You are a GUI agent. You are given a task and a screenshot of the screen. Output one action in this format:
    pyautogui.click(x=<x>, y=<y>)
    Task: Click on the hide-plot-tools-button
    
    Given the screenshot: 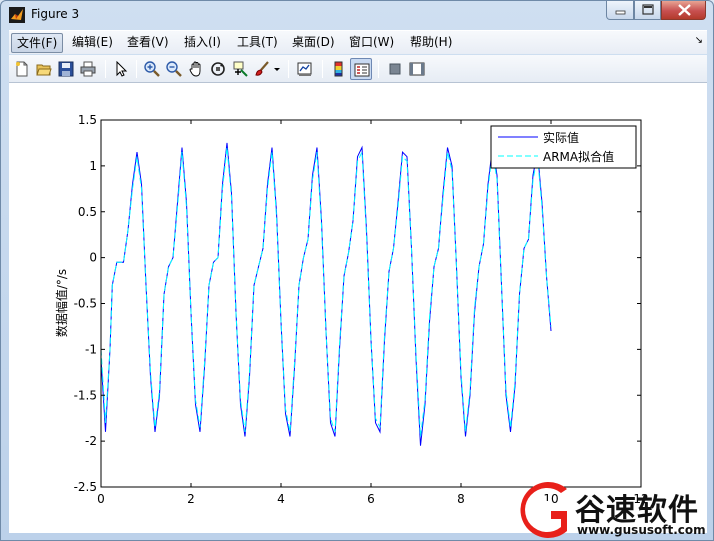 What is the action you would take?
    pyautogui.click(x=395, y=69)
    